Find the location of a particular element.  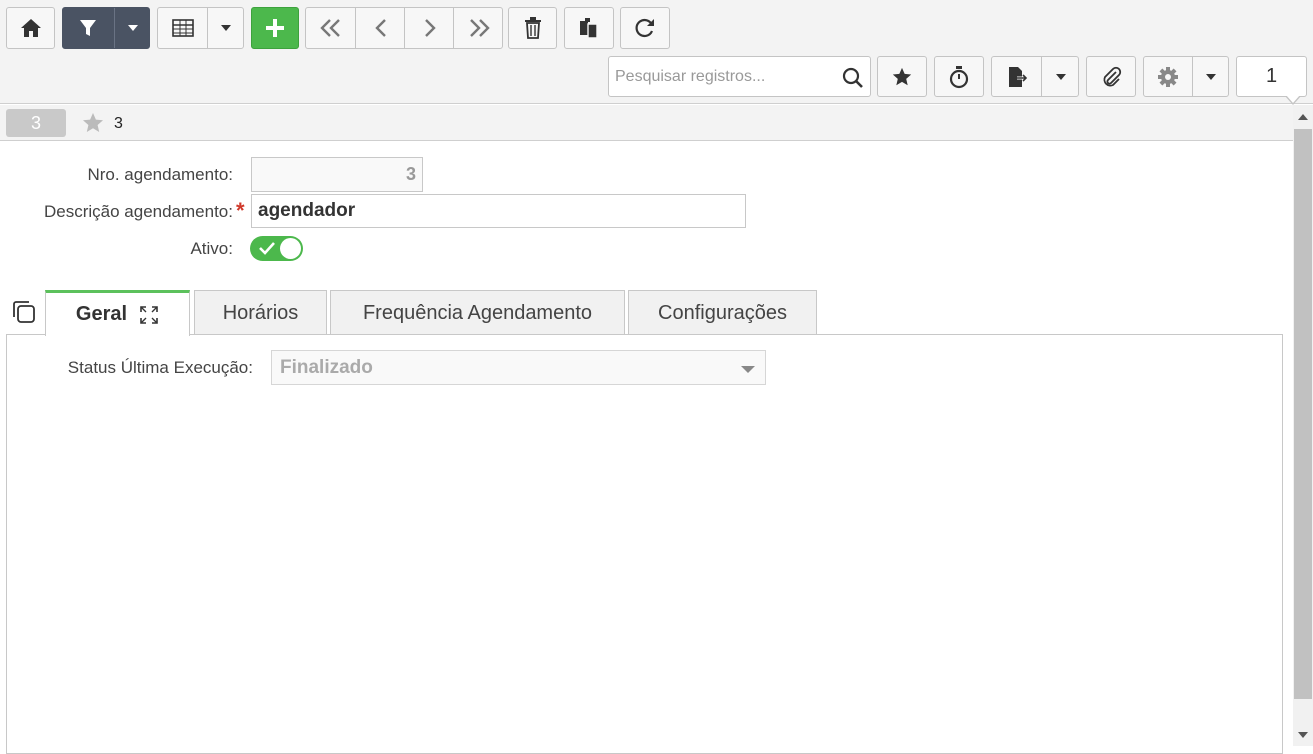

vertical-scrollbar is located at coordinates (1303, 425).